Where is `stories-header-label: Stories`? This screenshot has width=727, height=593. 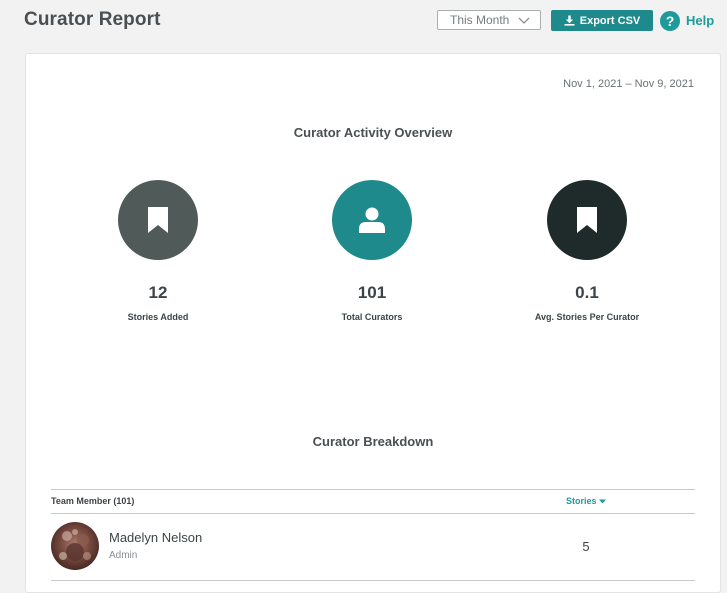 stories-header-label: Stories is located at coordinates (581, 501).